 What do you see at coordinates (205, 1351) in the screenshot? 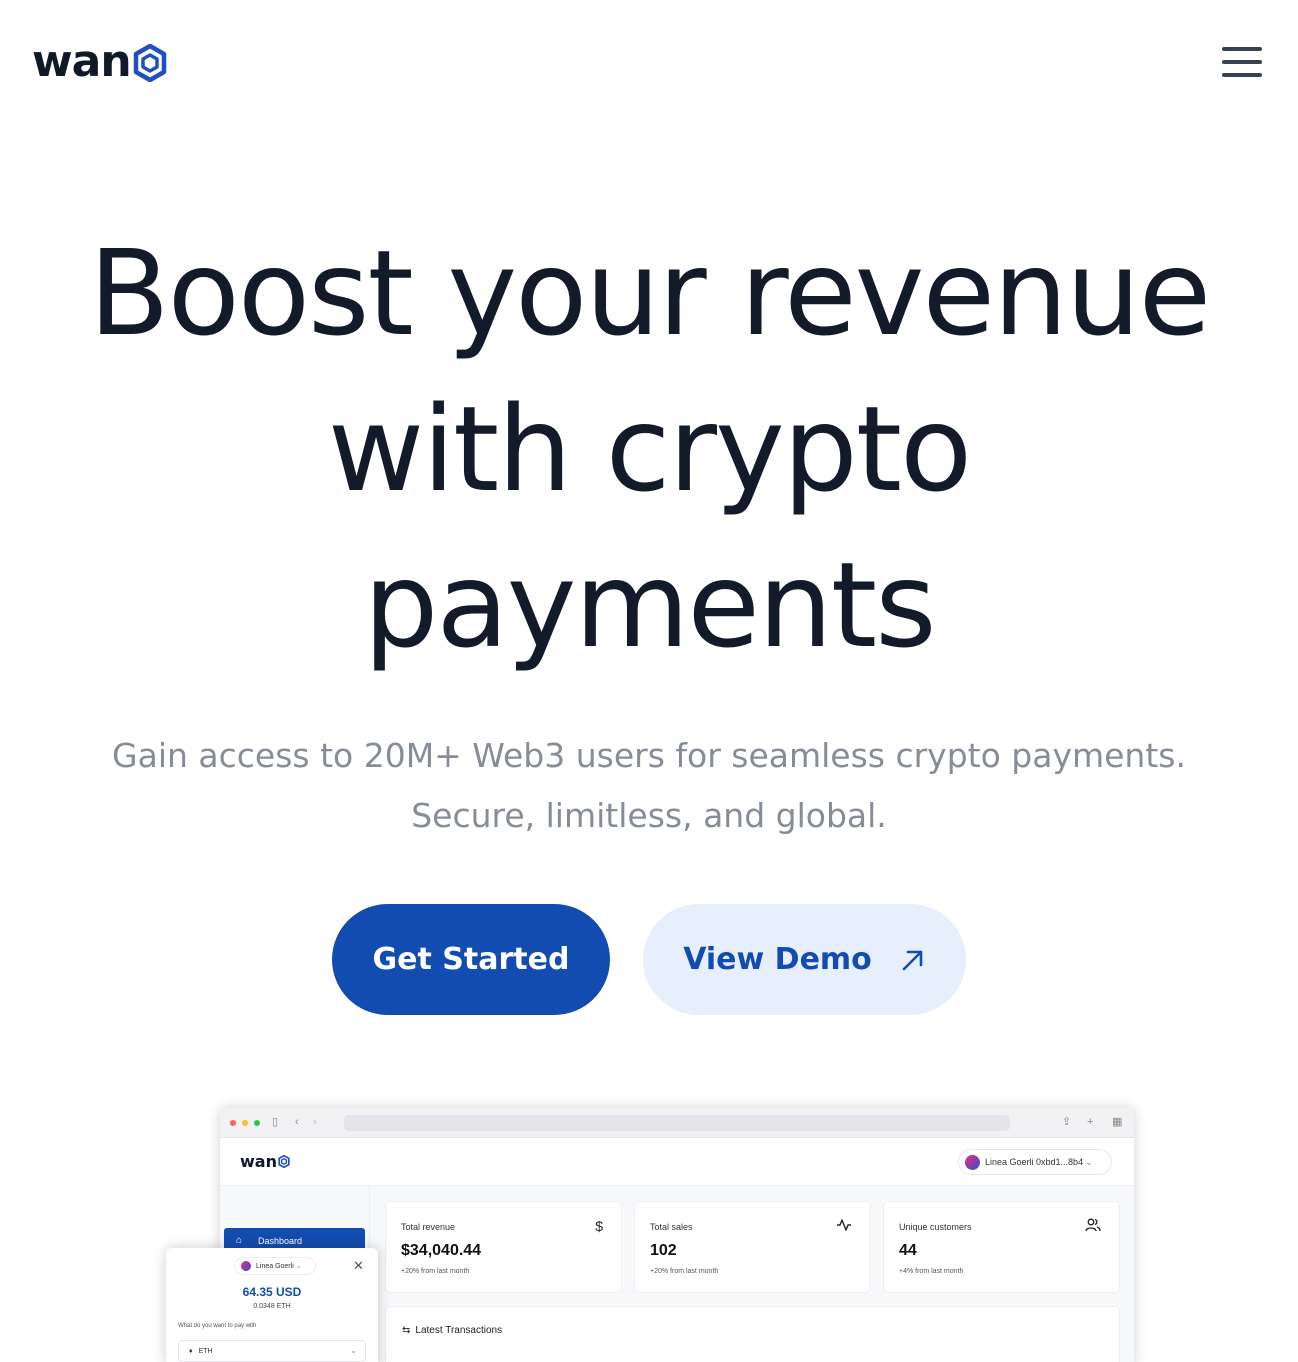
I see `token-label: ETH` at bounding box center [205, 1351].